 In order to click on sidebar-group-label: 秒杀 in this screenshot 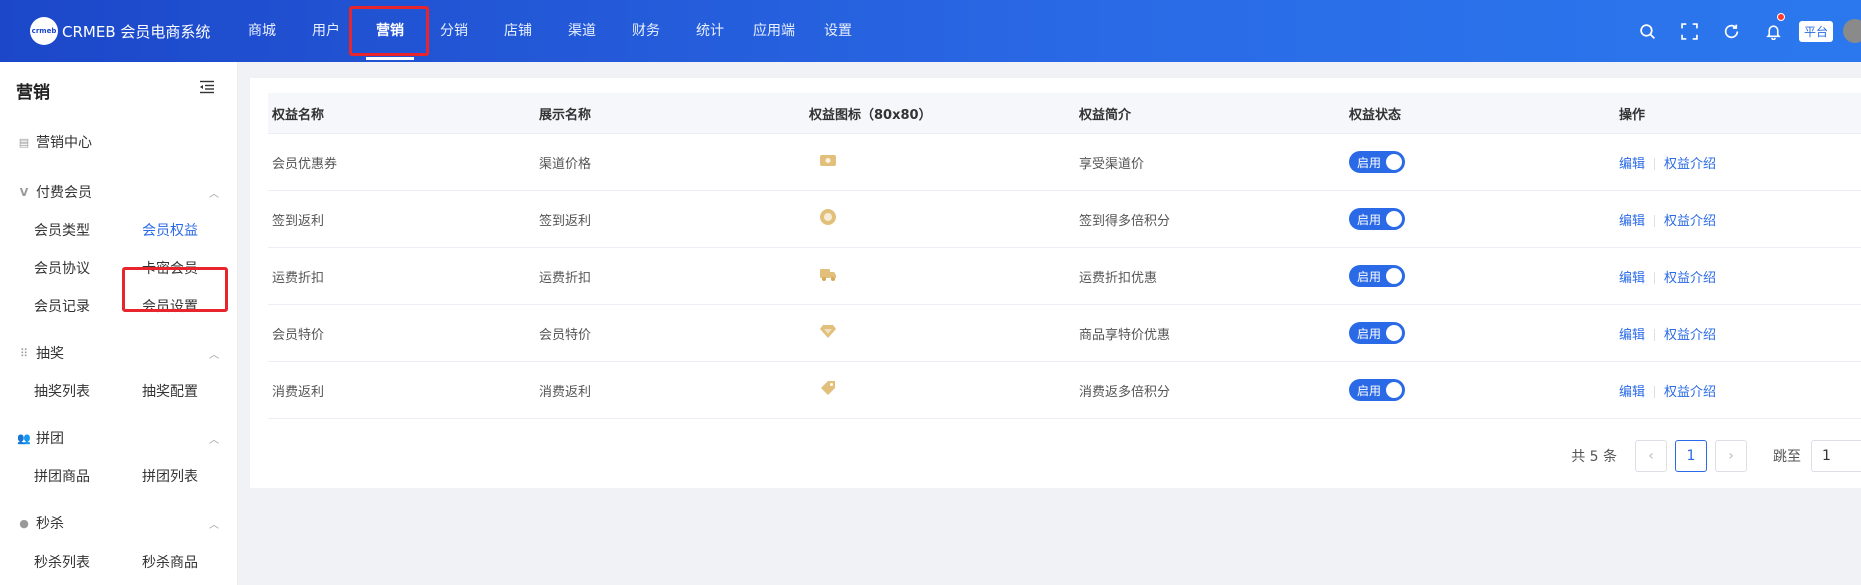, I will do `click(50, 524)`.